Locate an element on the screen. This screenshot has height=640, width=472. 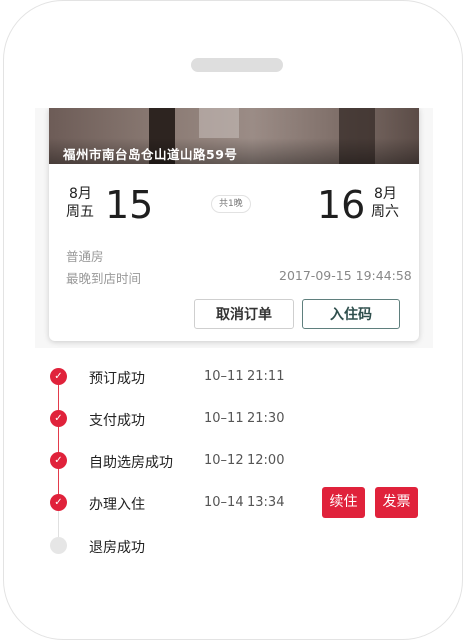
pending-circle-icon is located at coordinates (58, 545).